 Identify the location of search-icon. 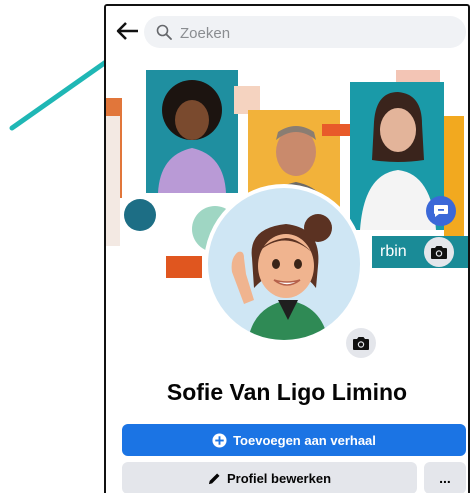
(164, 32).